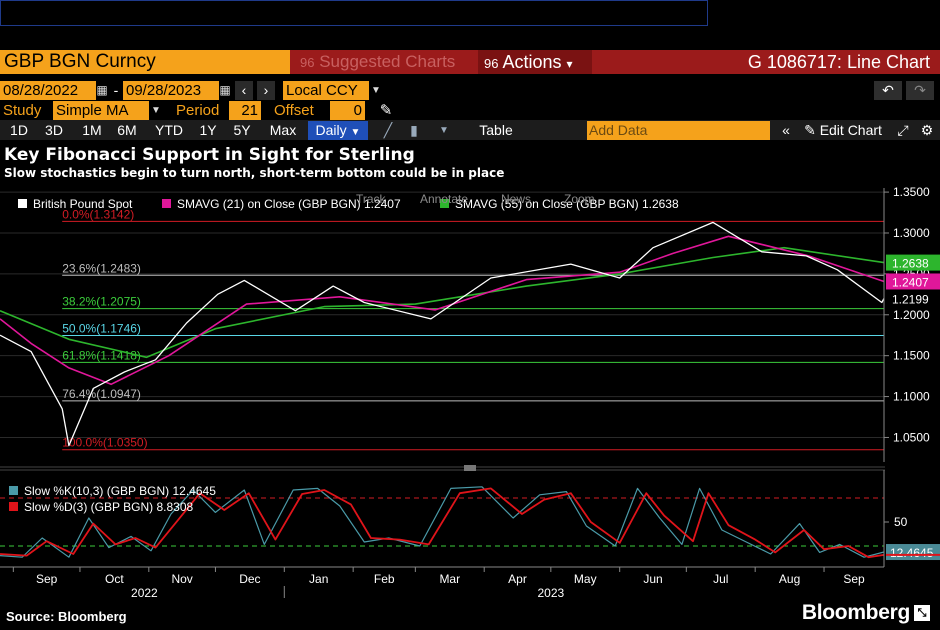 The height and width of the screenshot is (630, 940). I want to click on ticker-field: GBP BGN Curncy, so click(145, 62).